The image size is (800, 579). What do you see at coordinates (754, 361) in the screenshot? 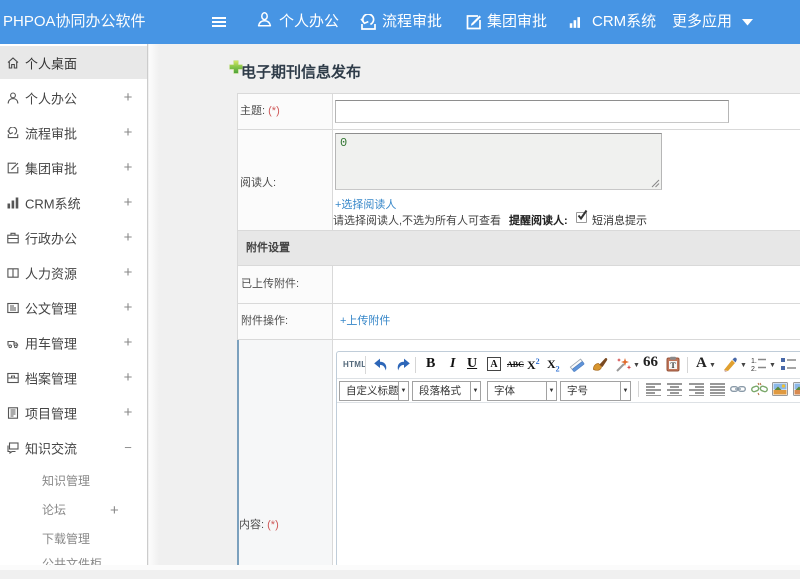
I see `svg-text: 1.` at bounding box center [754, 361].